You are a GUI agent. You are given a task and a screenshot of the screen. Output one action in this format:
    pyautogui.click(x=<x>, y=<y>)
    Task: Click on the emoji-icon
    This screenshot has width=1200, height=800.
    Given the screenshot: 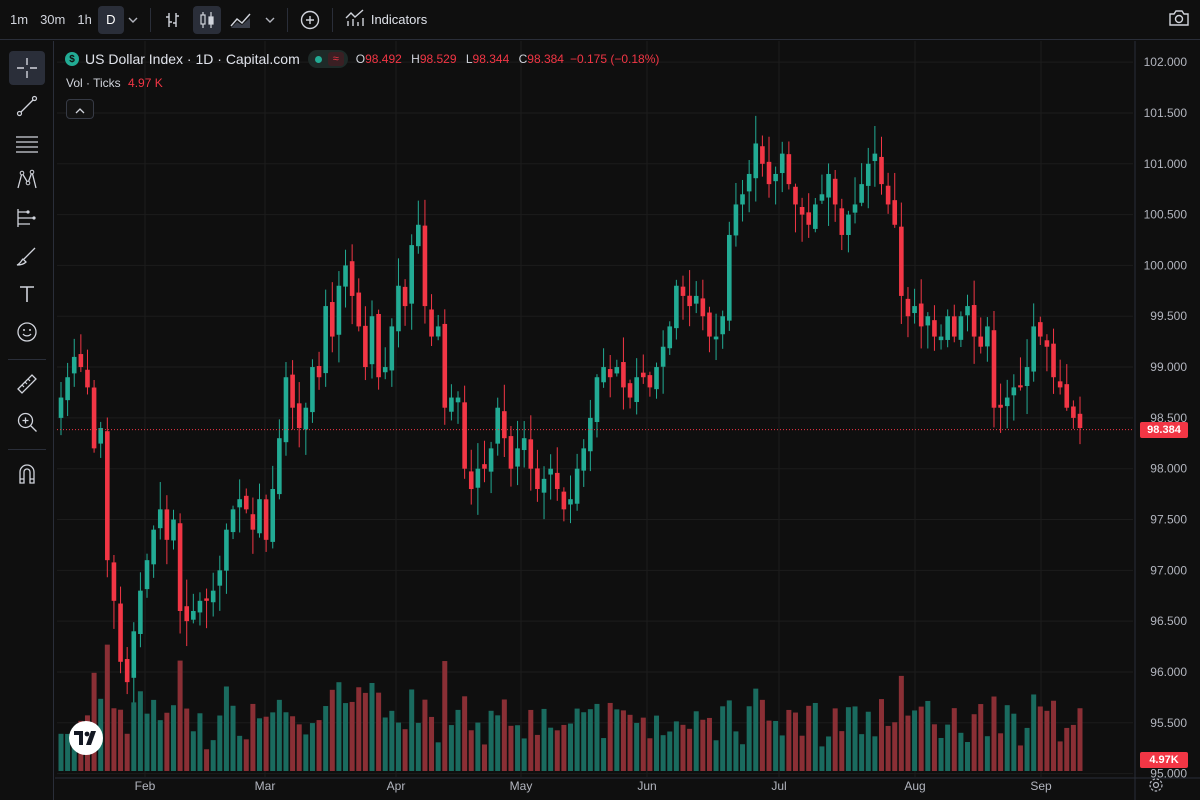 What is the action you would take?
    pyautogui.click(x=27, y=332)
    